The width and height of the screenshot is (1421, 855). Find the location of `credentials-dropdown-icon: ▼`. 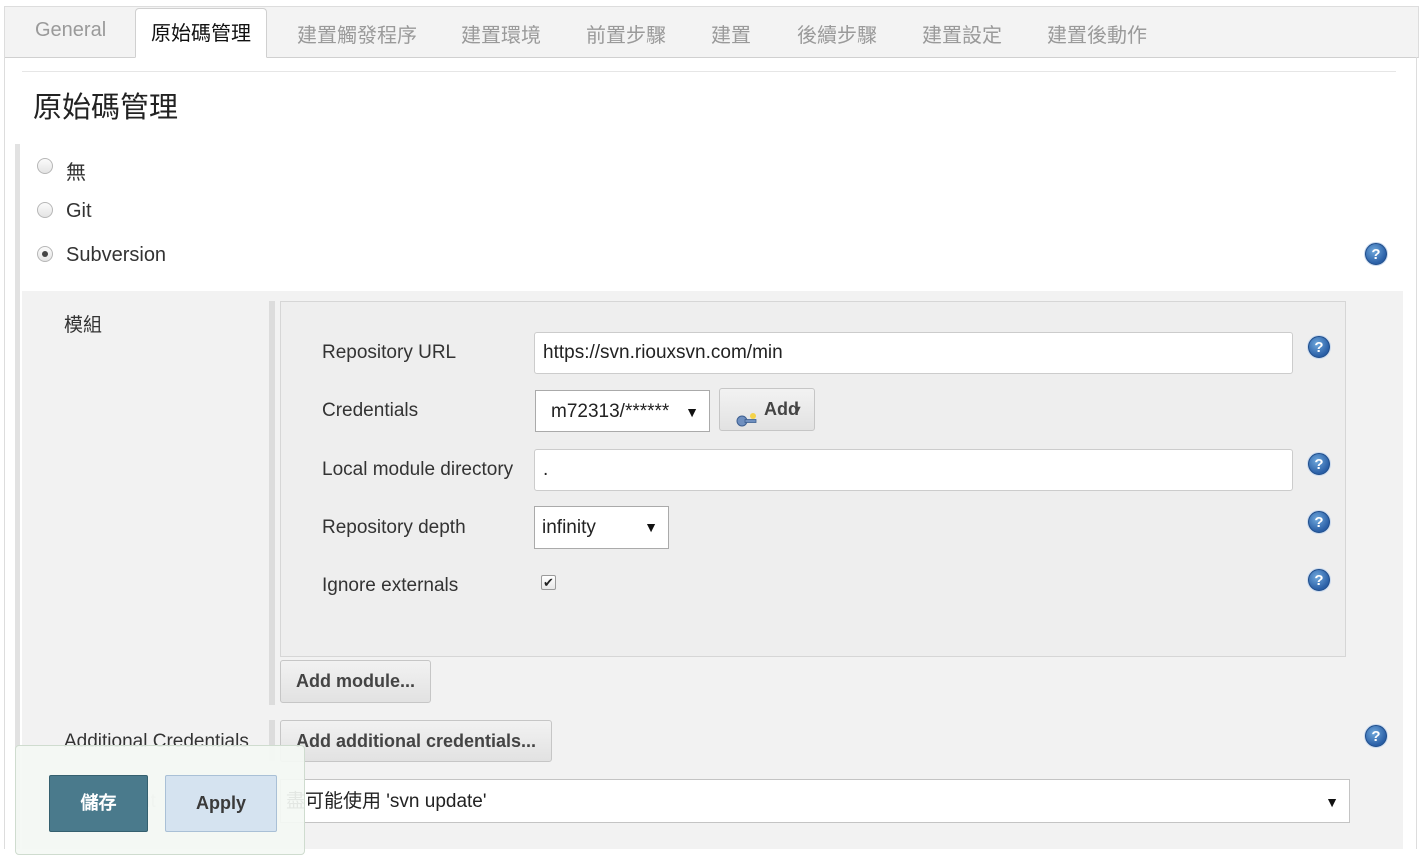

credentials-dropdown-icon: ▼ is located at coordinates (692, 412).